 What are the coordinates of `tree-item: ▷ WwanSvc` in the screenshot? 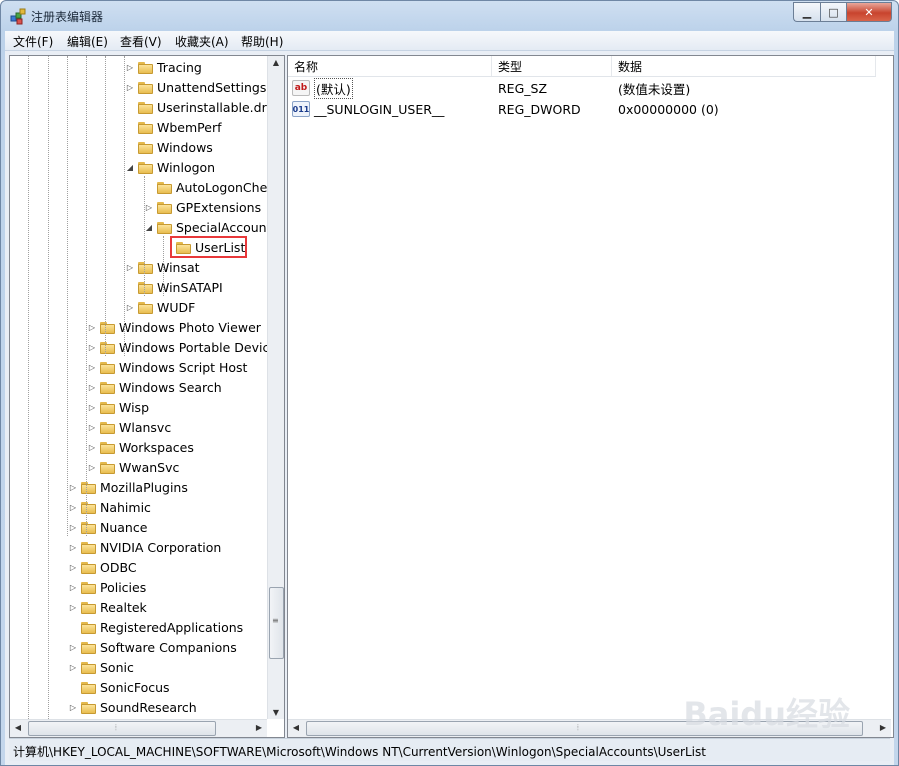 It's located at (133, 467).